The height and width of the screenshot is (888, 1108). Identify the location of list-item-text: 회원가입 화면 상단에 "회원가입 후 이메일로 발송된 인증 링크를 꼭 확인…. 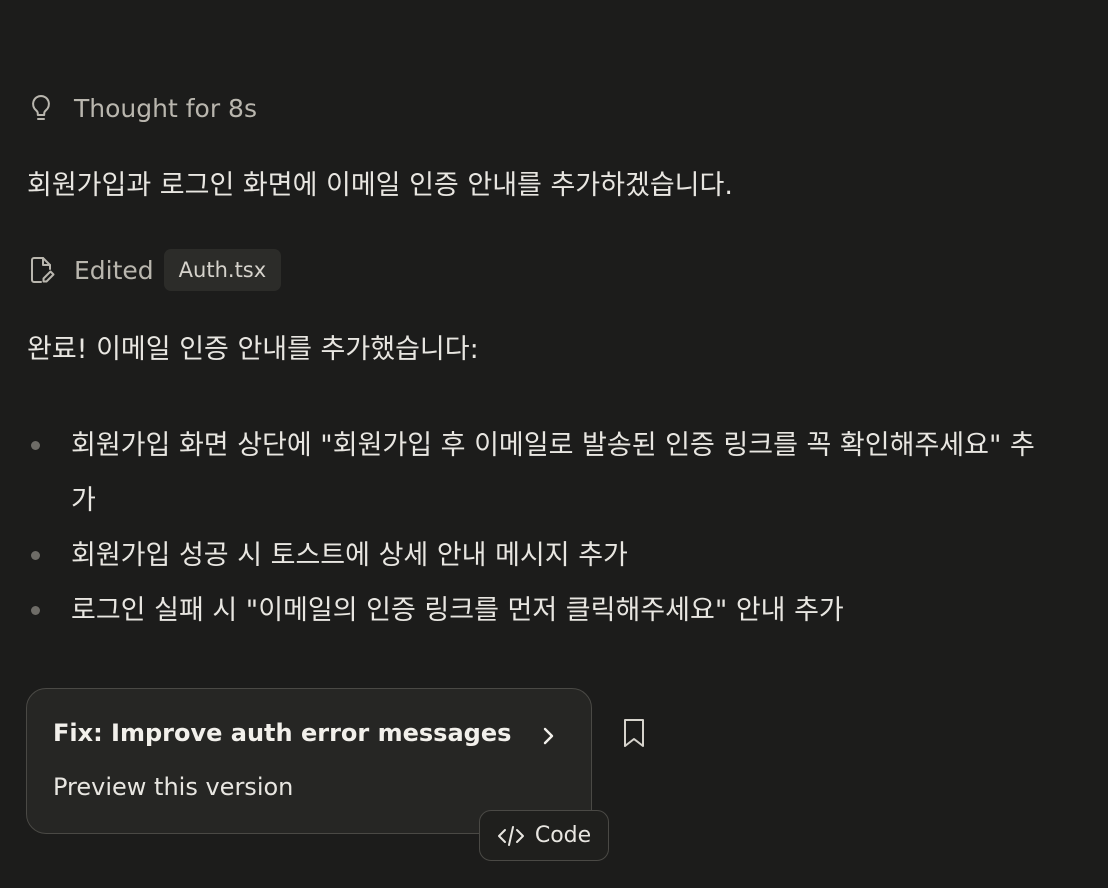
(553, 473).